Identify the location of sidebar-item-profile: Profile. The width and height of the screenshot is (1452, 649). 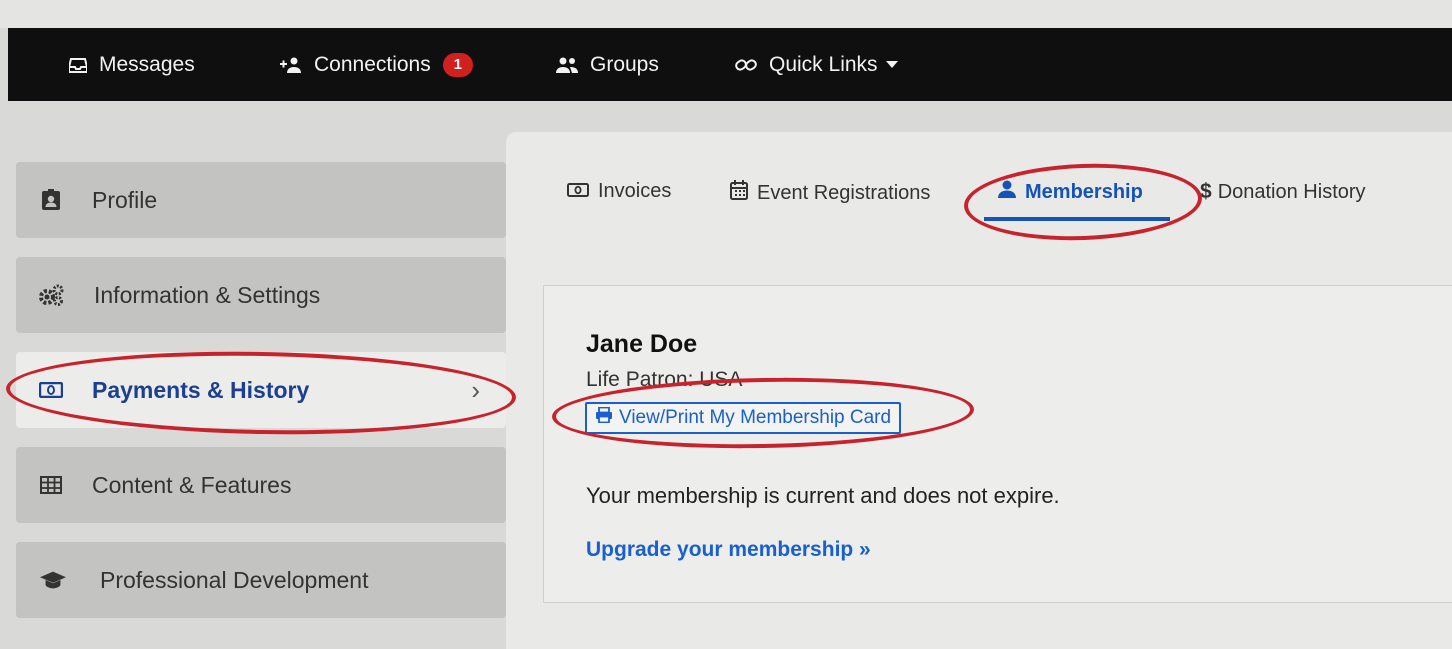
(261, 200).